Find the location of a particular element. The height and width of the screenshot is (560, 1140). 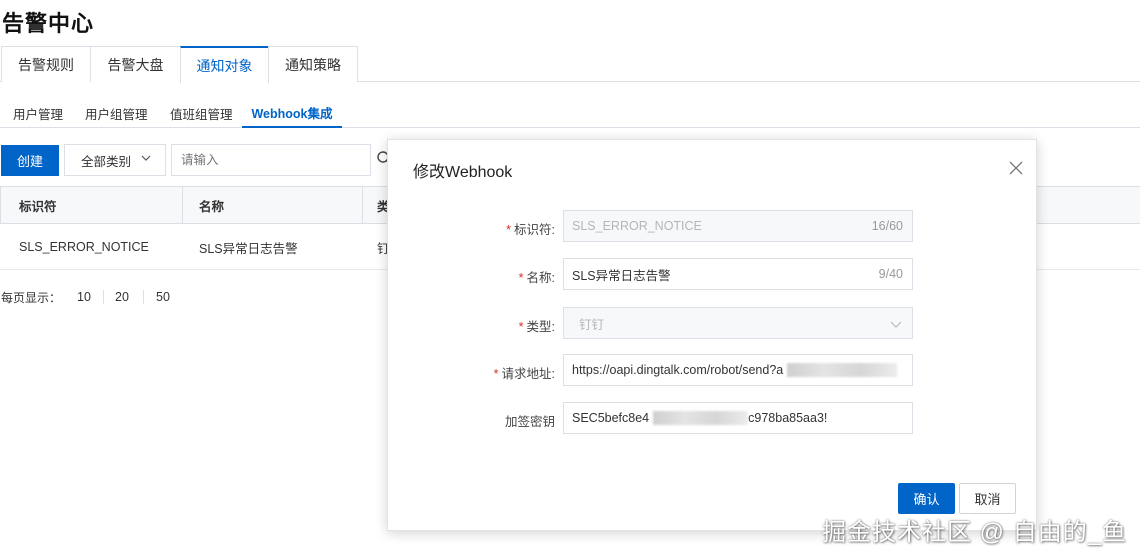

secret-label: 加签密钥 is located at coordinates (529, 422).